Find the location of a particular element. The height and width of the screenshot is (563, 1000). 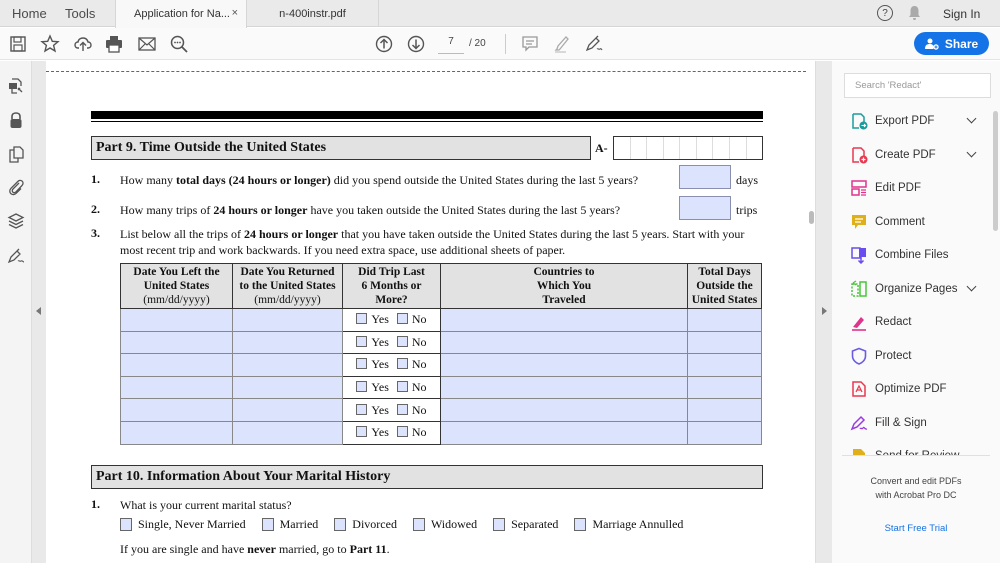

tool-combine-files: Combine Files is located at coordinates (916, 255).